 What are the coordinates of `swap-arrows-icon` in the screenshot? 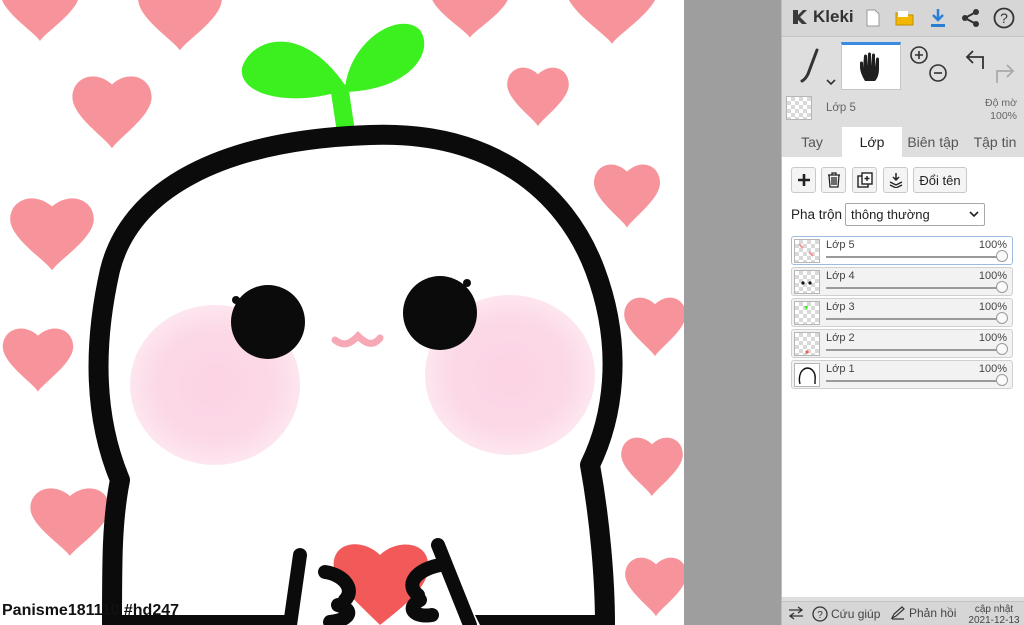 It's located at (796, 613).